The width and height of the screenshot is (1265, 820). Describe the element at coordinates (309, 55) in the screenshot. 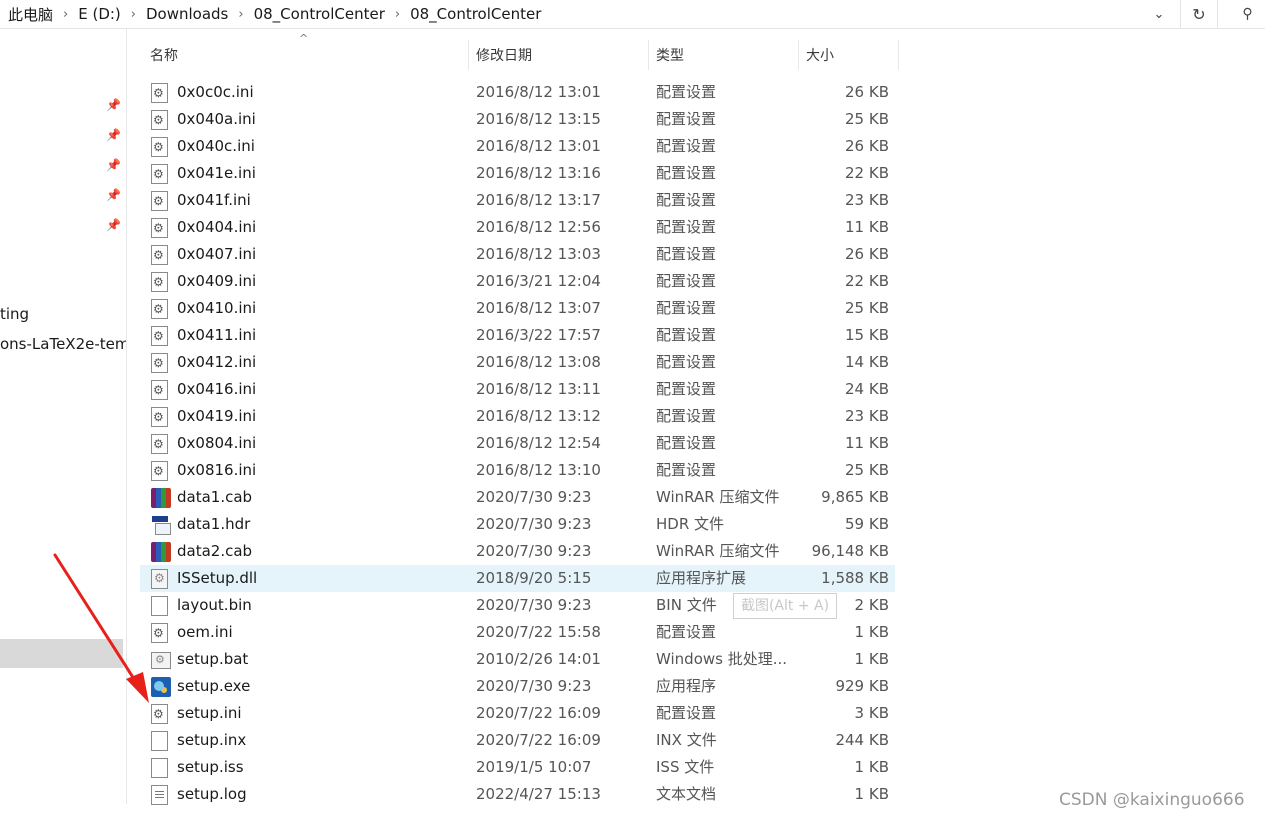

I see `column-header-name: 名称` at that location.